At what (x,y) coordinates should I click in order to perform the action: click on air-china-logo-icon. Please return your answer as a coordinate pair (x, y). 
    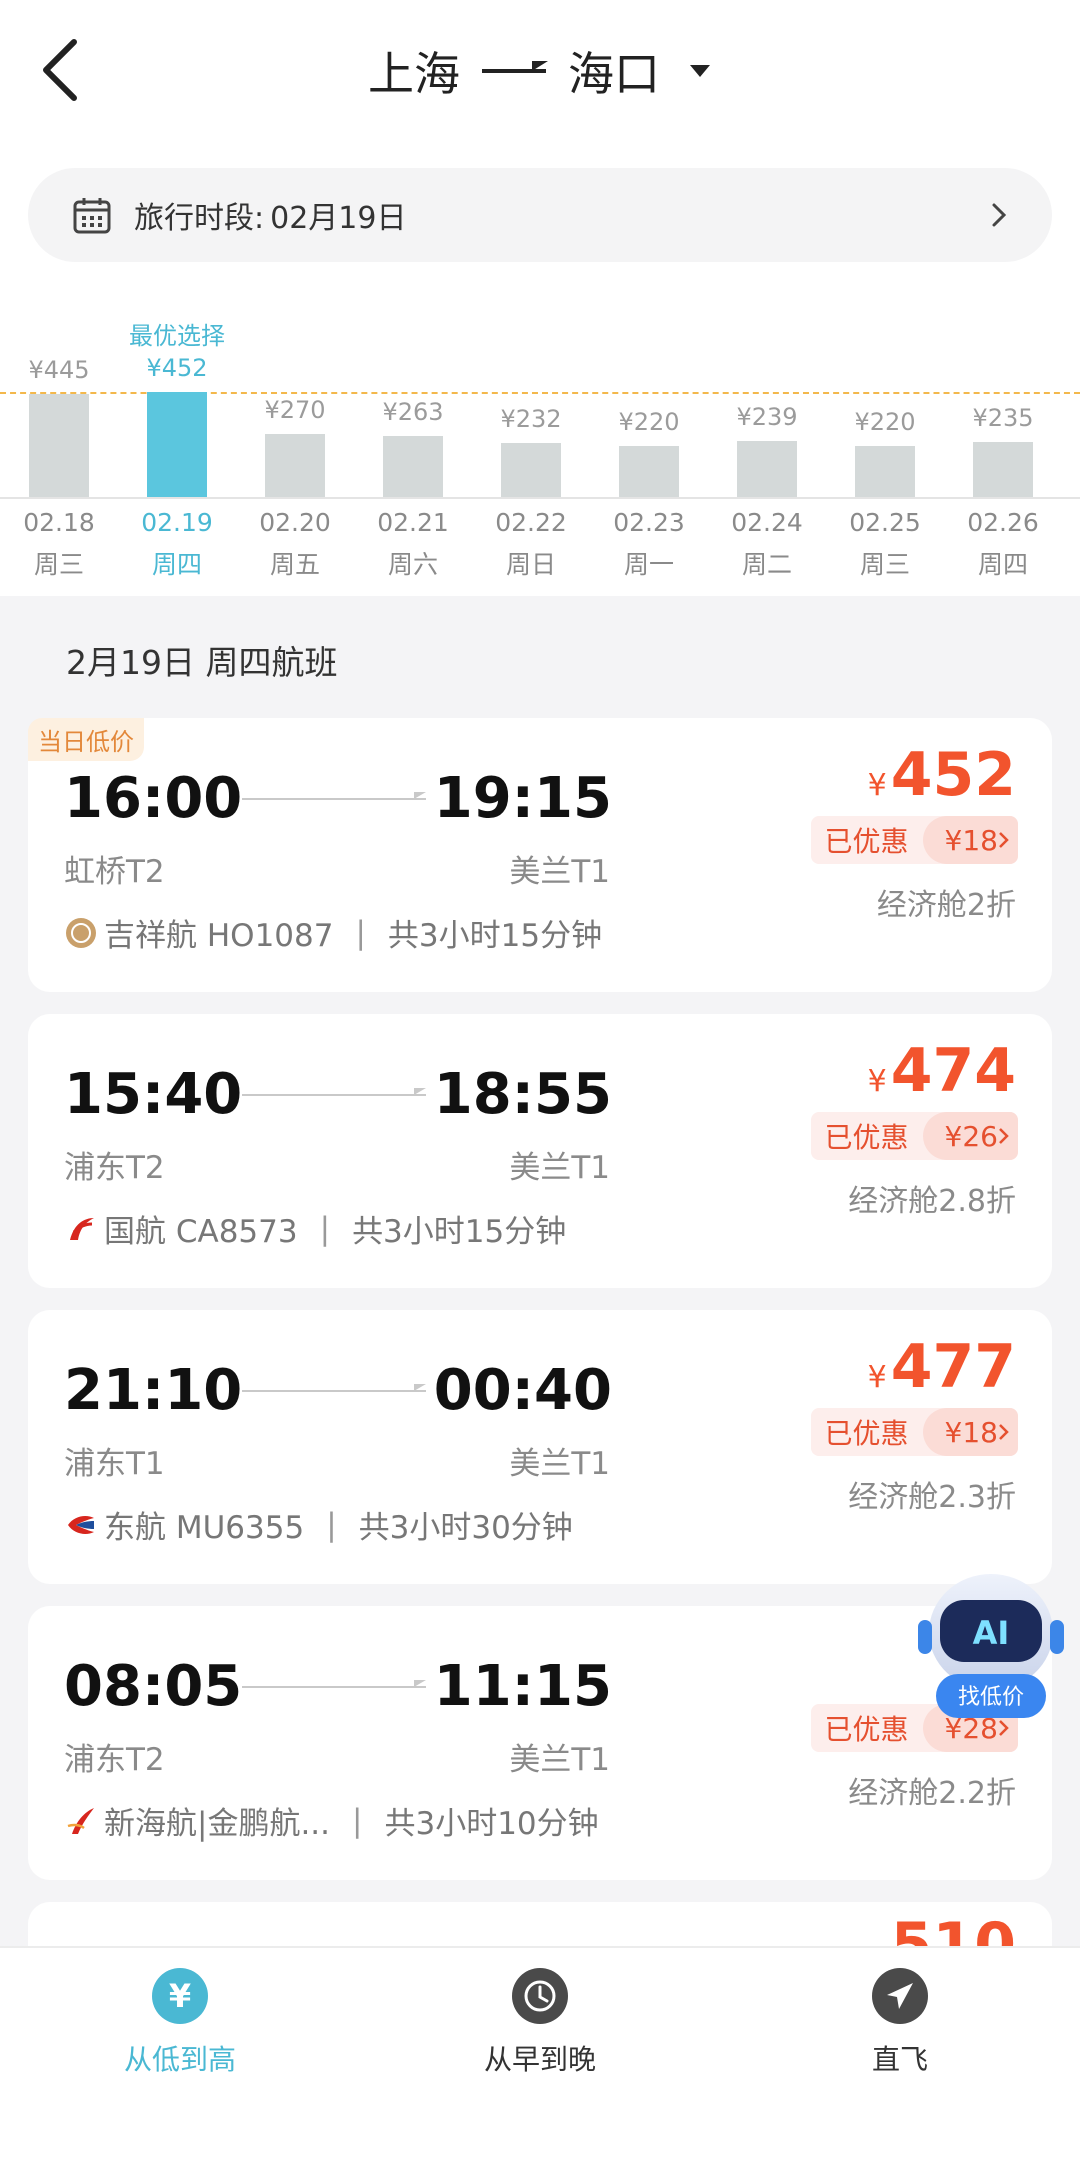
    Looking at the image, I should click on (82, 1228).